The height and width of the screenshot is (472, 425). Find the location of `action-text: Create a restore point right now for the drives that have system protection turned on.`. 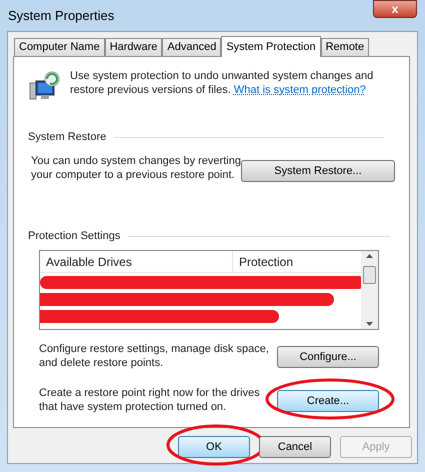

action-text: Create a restore point right now for the drives that have system protection turned on. is located at coordinates (150, 400).